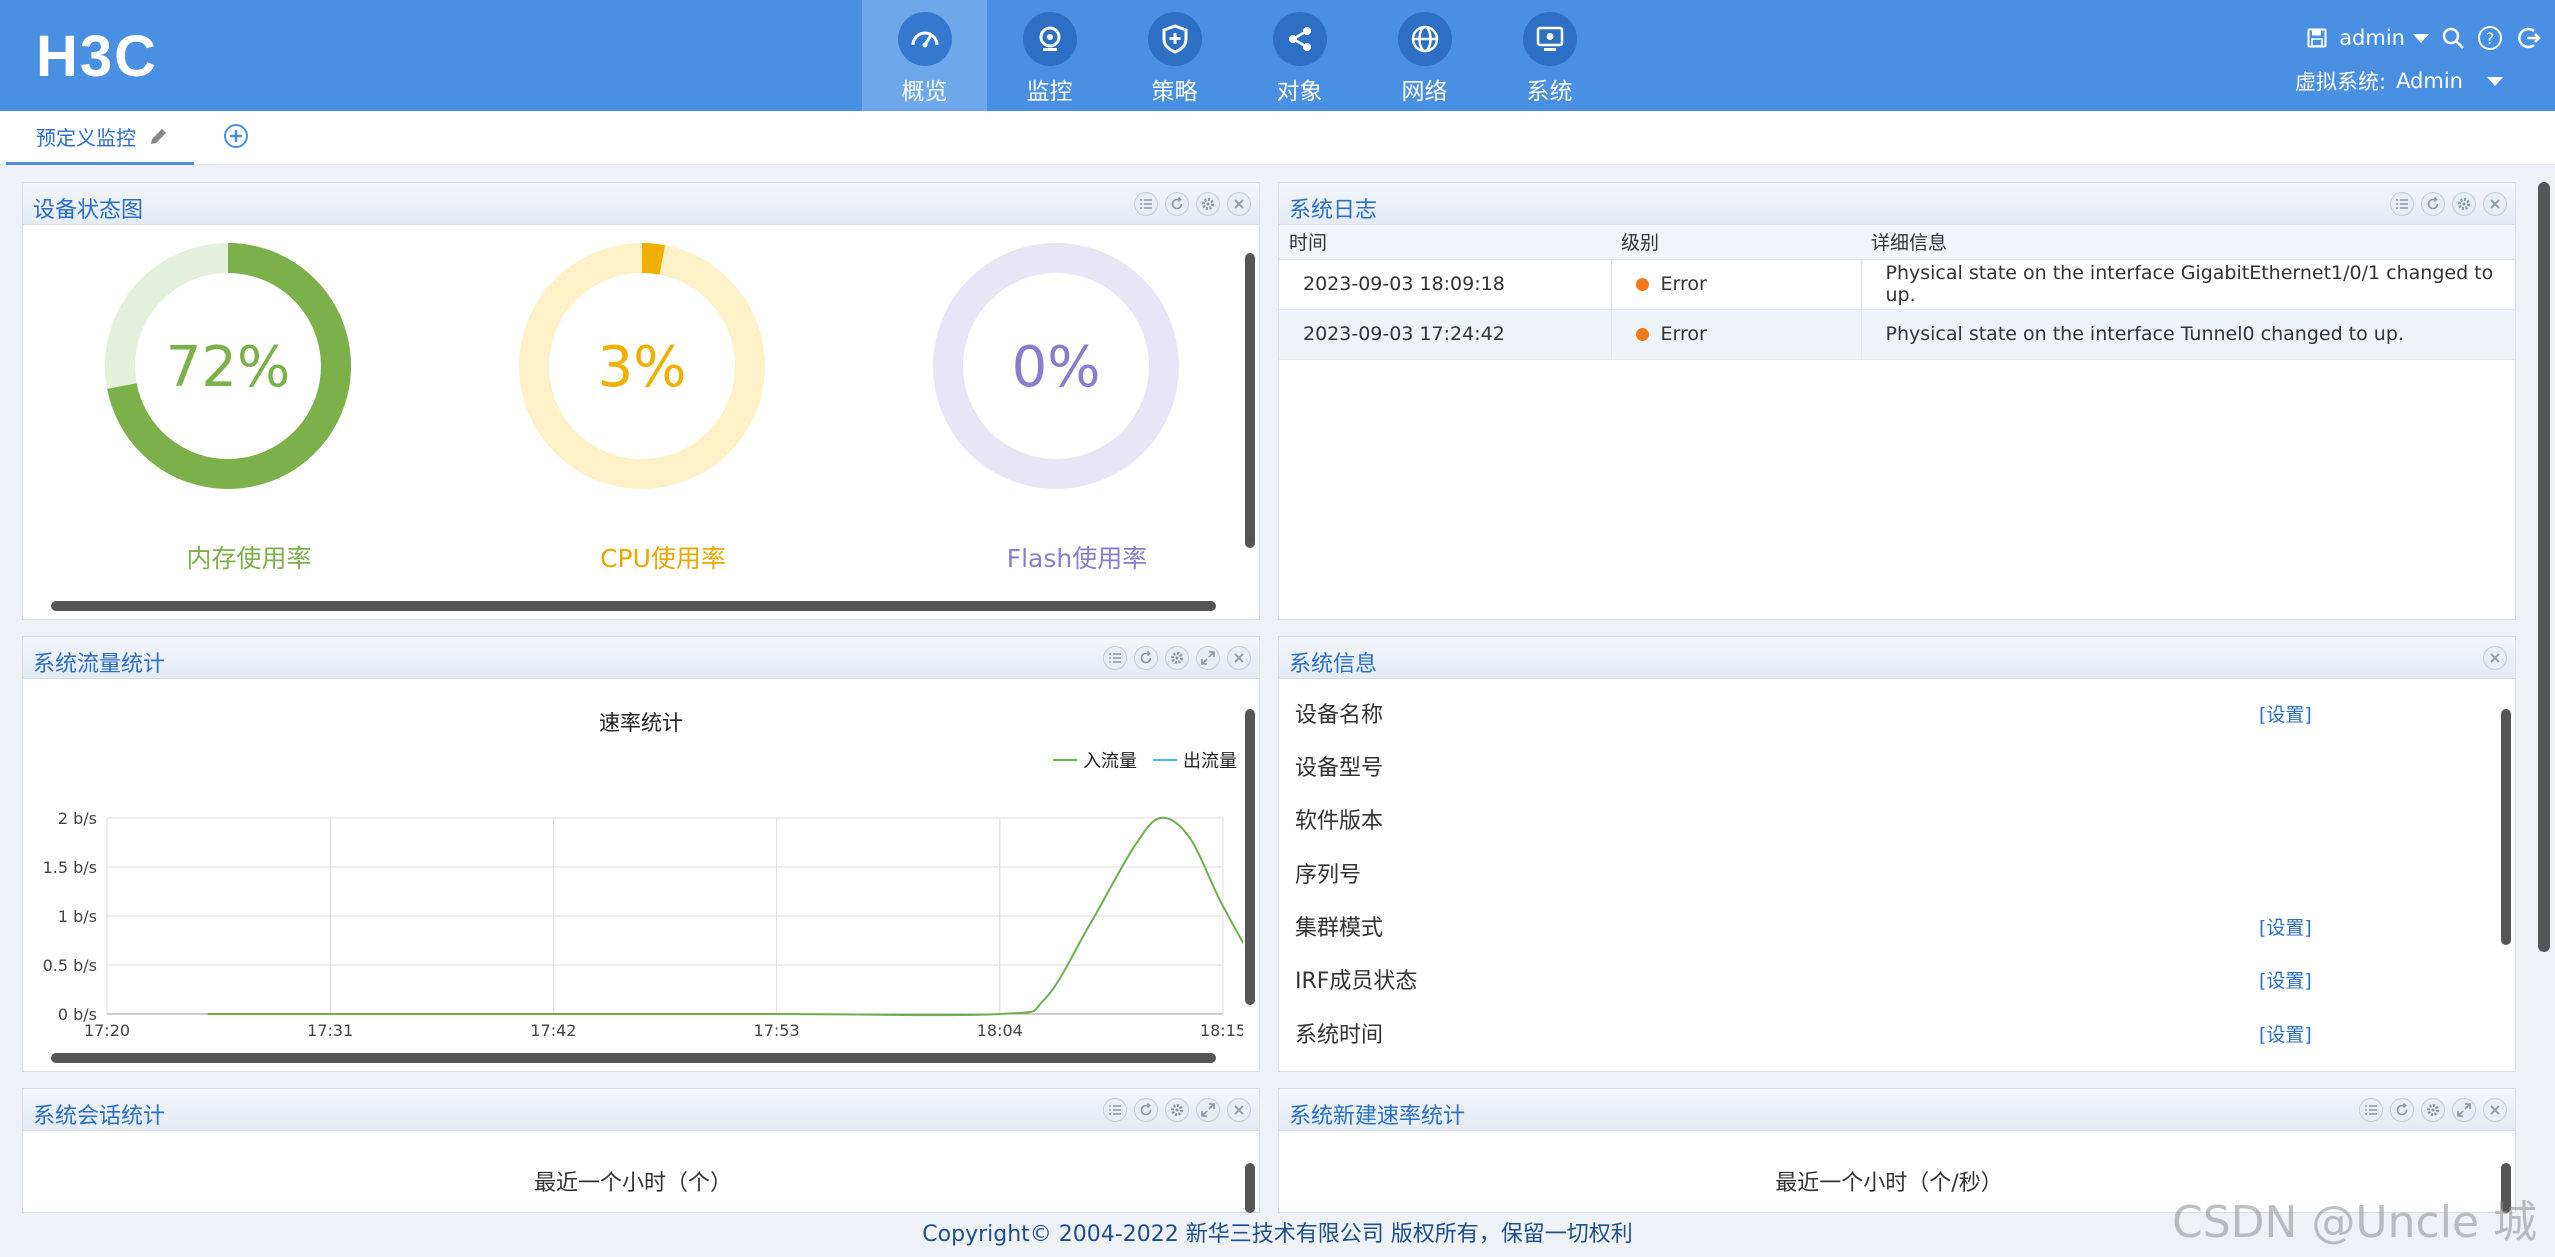 This screenshot has width=2555, height=1257. What do you see at coordinates (924, 39) in the screenshot?
I see `dashboard-icon` at bounding box center [924, 39].